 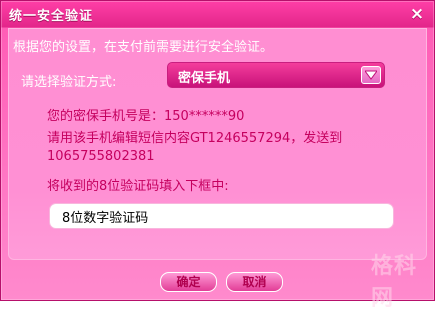 I want to click on confirm-button: 确定, so click(x=188, y=282).